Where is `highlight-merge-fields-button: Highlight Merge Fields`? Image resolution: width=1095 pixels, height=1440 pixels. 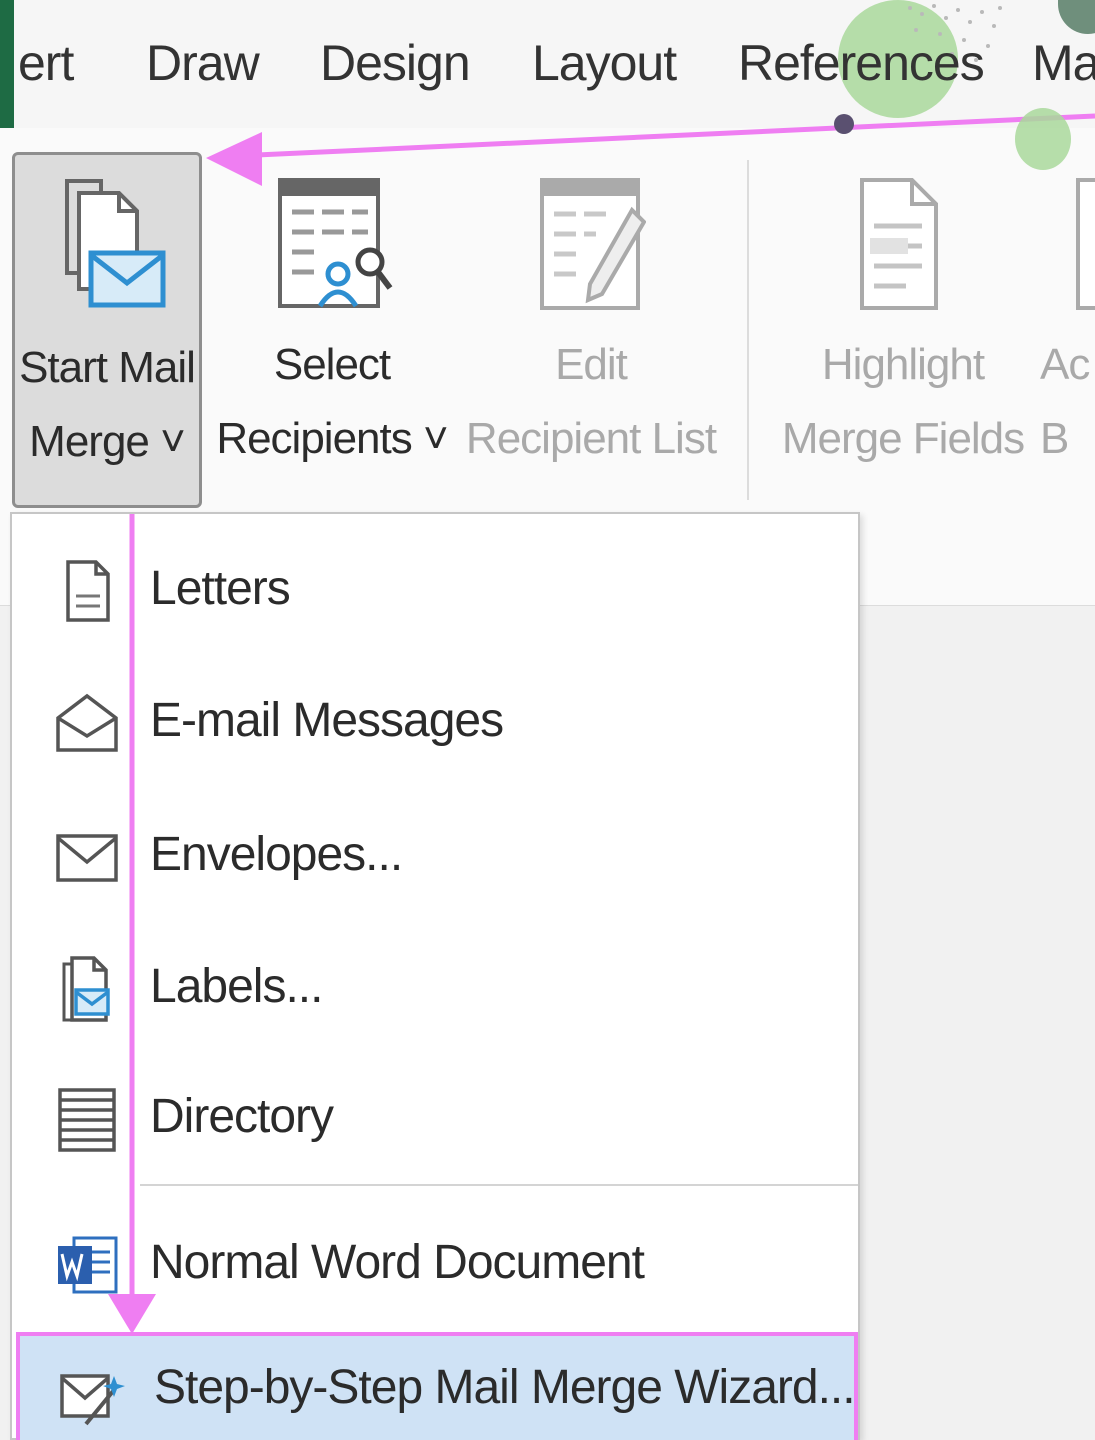
highlight-merge-fields-button: Highlight Merge Fields is located at coordinates (903, 330).